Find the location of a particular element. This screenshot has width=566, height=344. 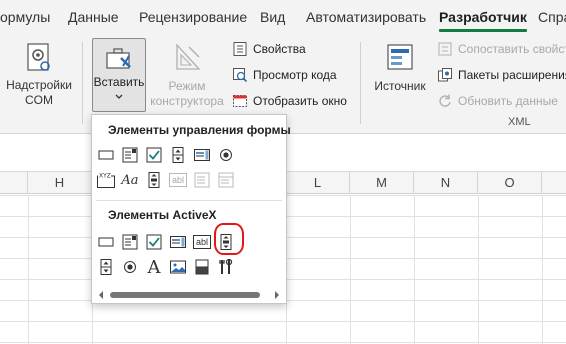

form-checkbox-control is located at coordinates (154, 155).